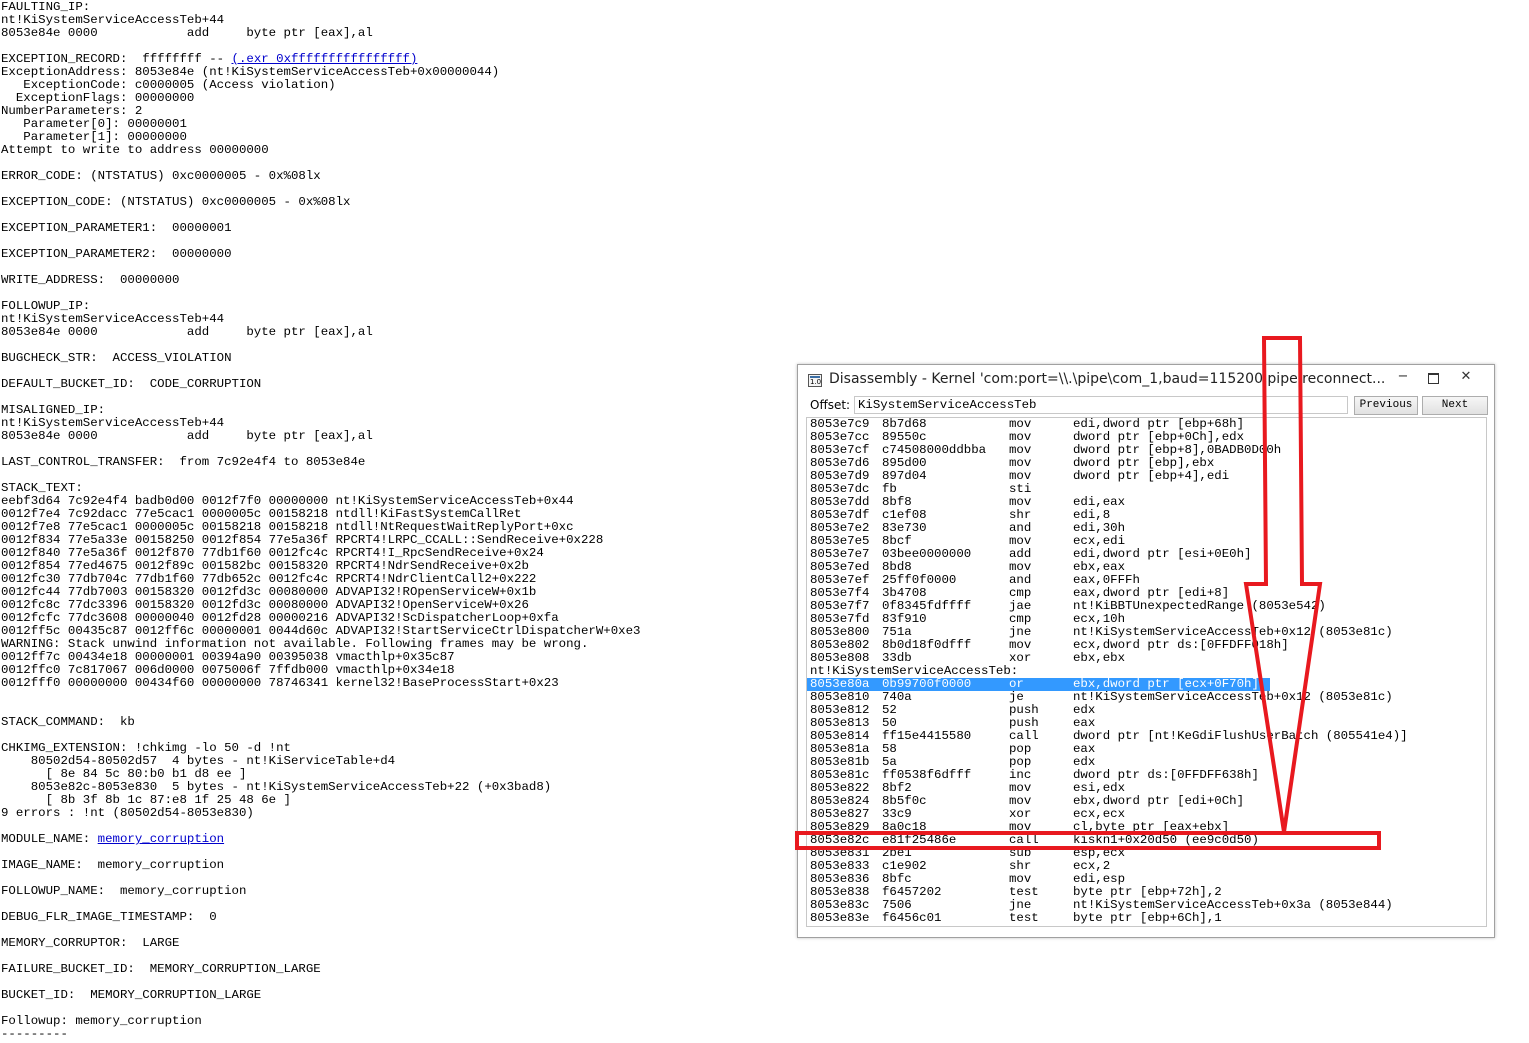  Describe the element at coordinates (161, 839) in the screenshot. I see `module-name-link: memory_corruption` at that location.